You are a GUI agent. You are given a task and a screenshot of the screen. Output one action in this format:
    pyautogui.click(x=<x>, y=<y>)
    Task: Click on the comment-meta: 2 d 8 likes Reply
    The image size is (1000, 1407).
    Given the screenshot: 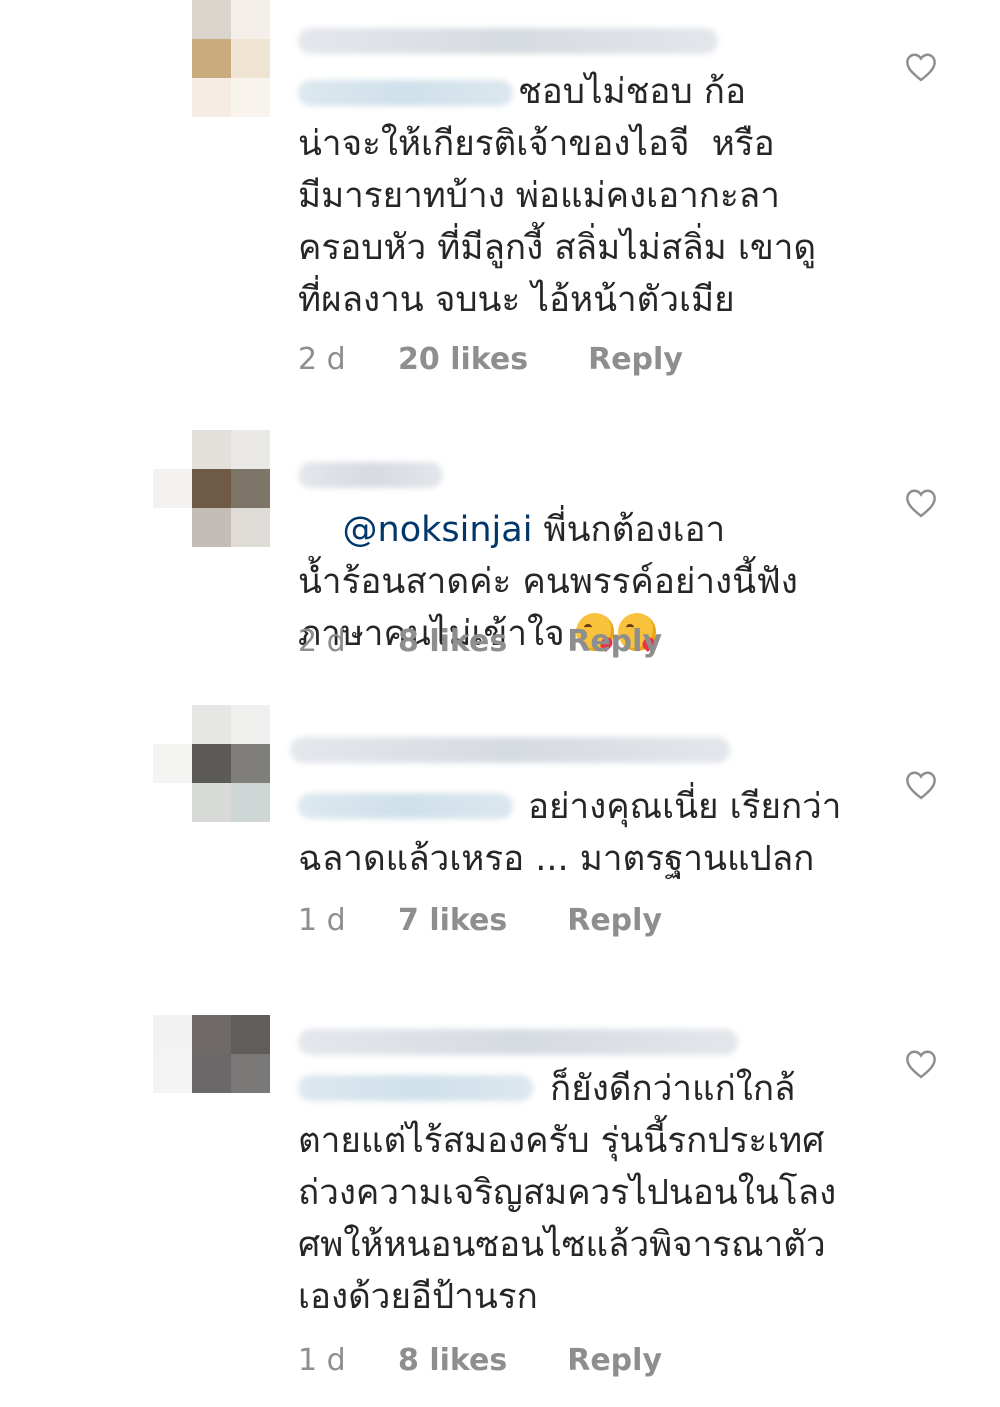 What is the action you would take?
    pyautogui.click(x=480, y=641)
    